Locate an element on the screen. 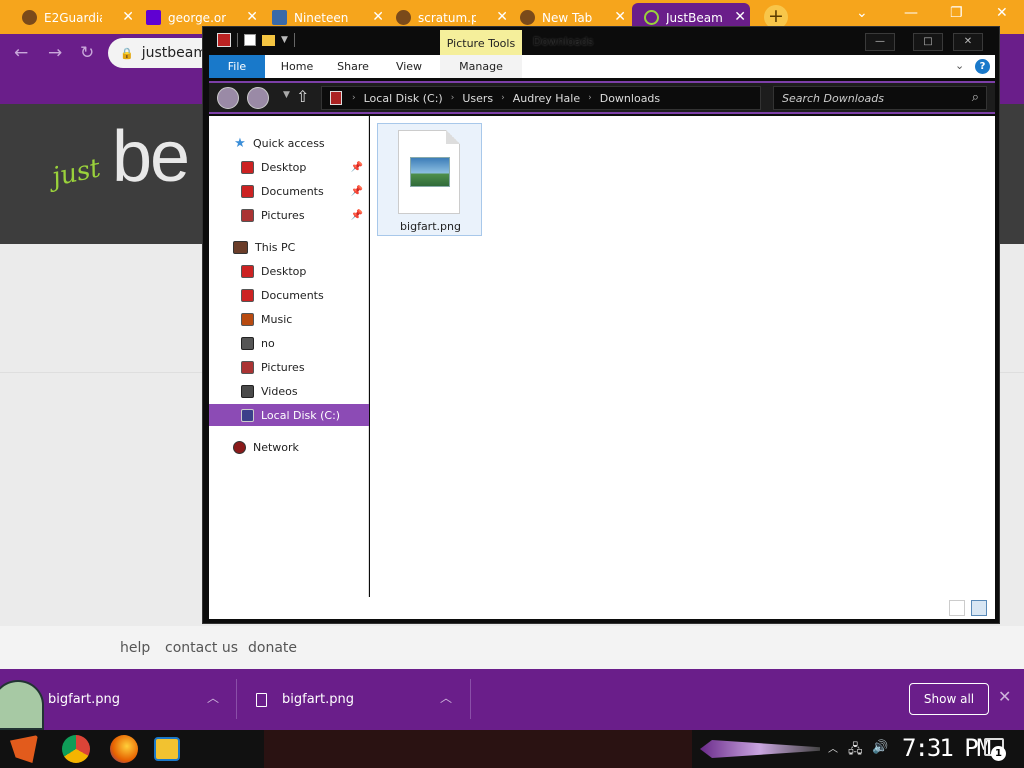 This screenshot has height=768, width=1024. app-icon is located at coordinates (224, 40).